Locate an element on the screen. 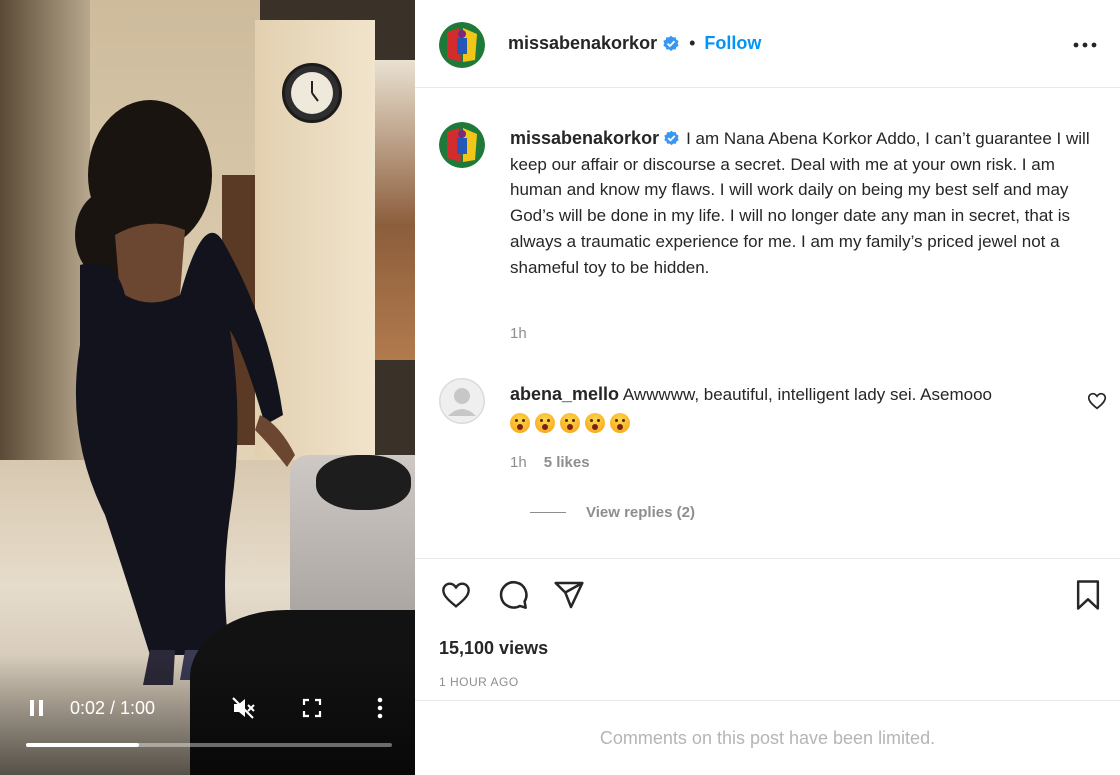  view-replies-label: View replies (2) is located at coordinates (640, 512).